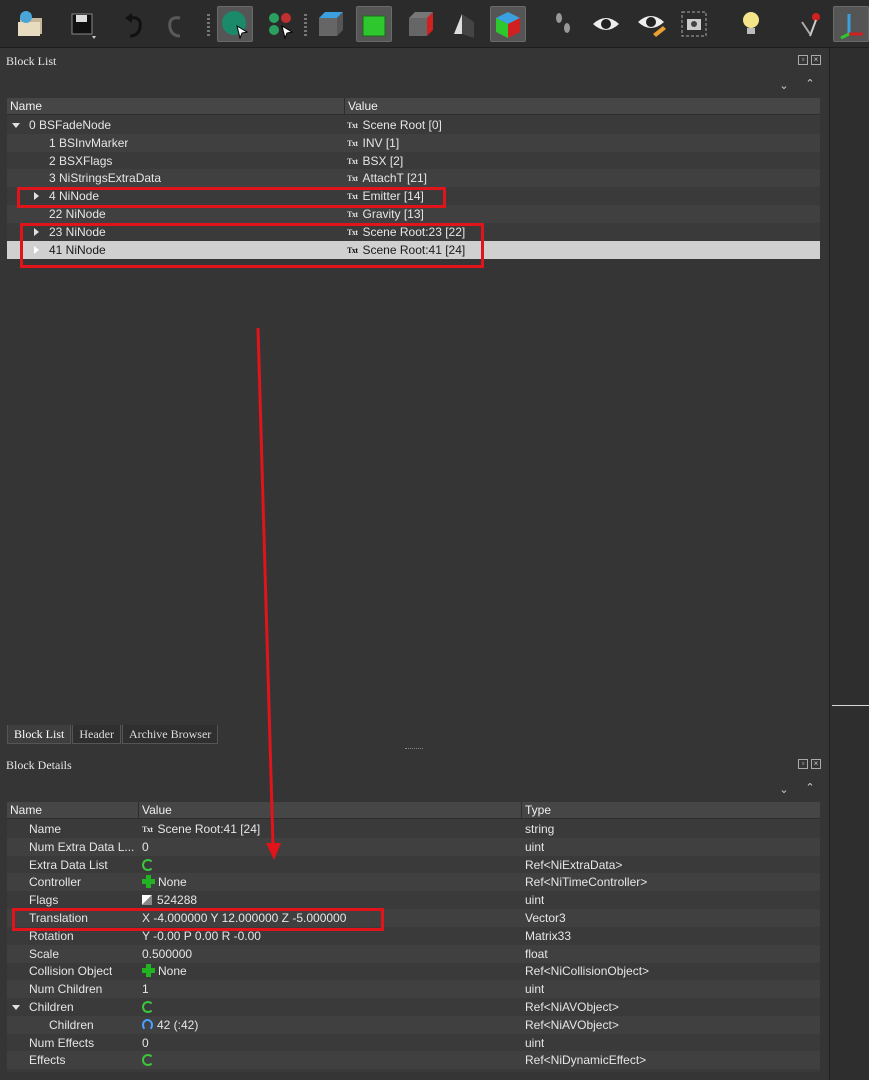 The height and width of the screenshot is (1080, 869). I want to click on detail-value: Y -0.00 P 0.00 R -0.00, so click(201, 936).